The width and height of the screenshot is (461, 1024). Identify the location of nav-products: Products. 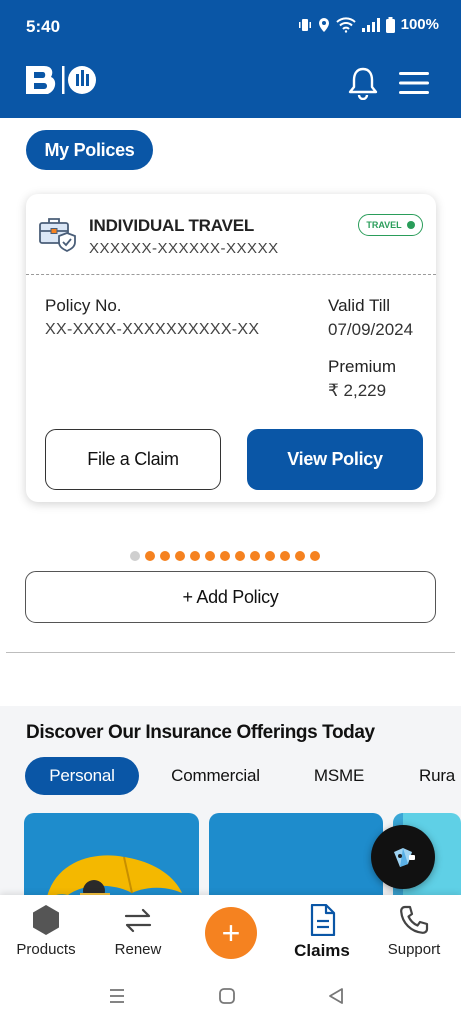
(46, 930).